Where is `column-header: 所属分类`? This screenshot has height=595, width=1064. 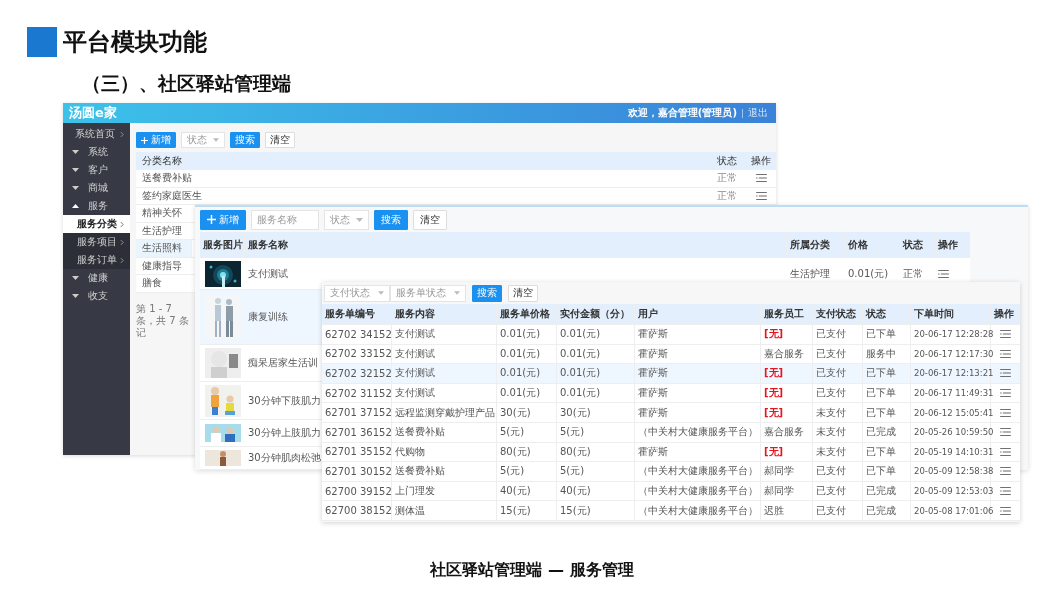 column-header: 所属分类 is located at coordinates (816, 244).